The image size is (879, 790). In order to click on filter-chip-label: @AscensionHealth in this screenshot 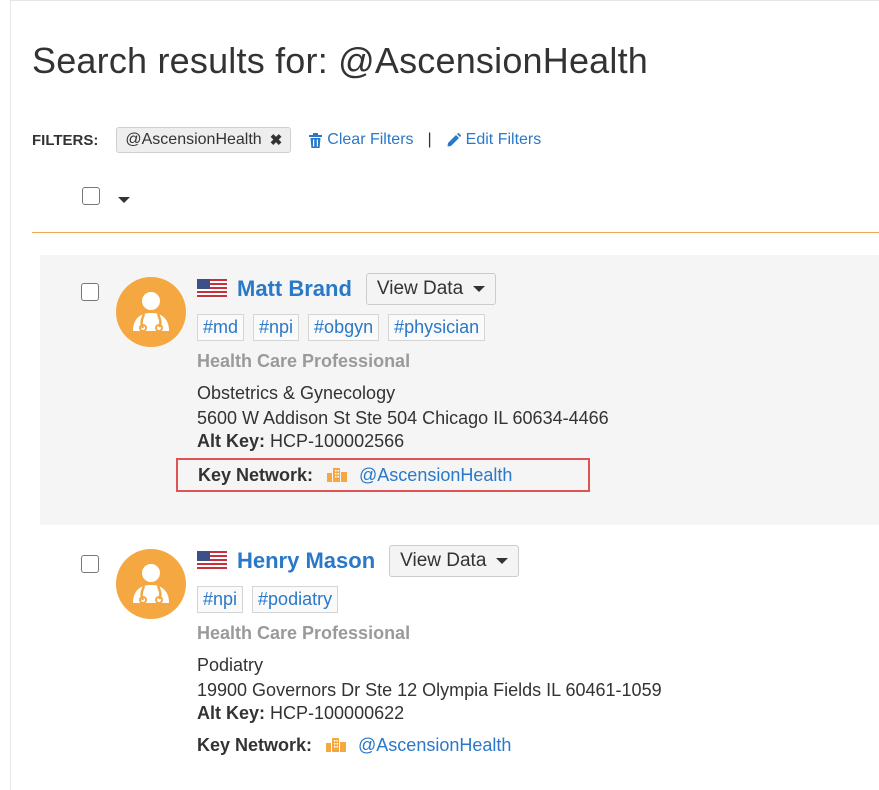, I will do `click(193, 139)`.